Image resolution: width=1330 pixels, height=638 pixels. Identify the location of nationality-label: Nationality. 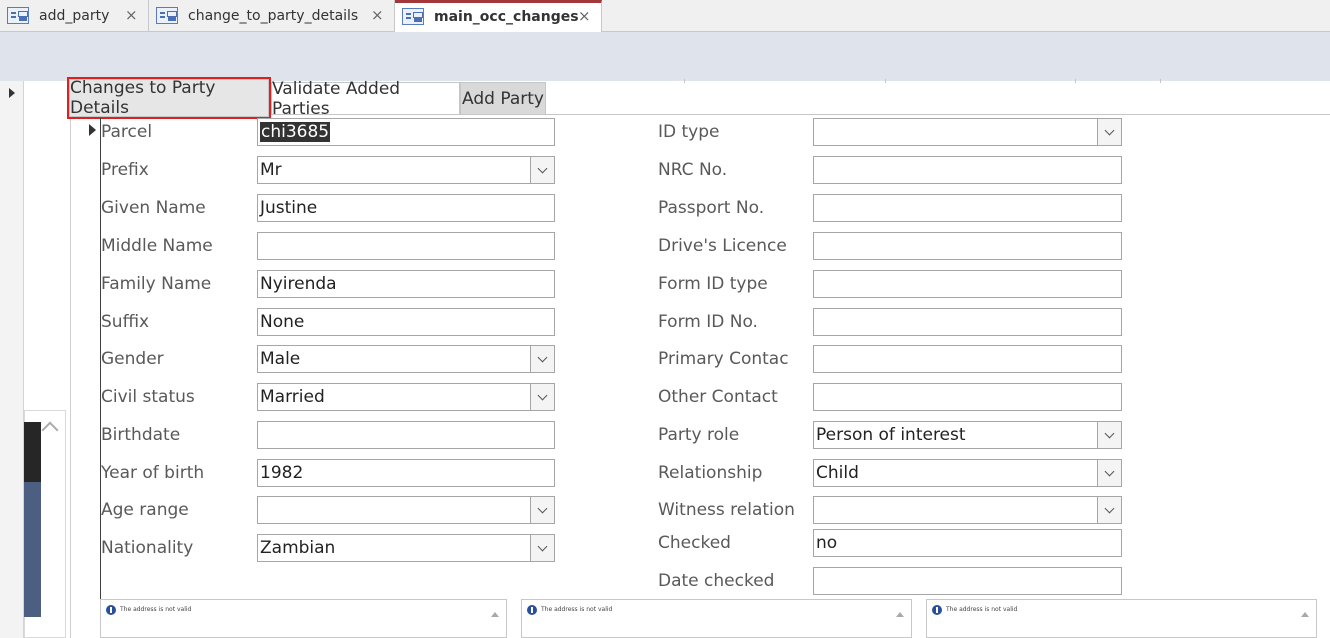
(147, 548).